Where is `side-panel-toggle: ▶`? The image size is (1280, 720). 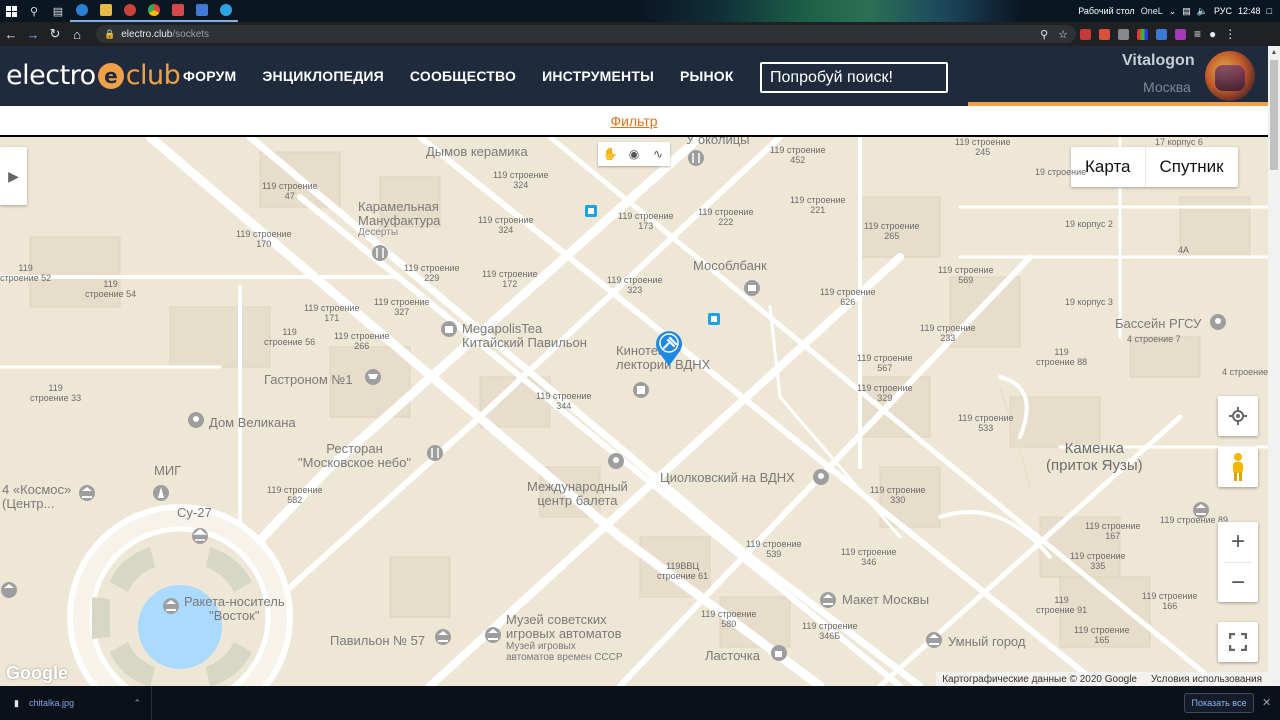 side-panel-toggle: ▶ is located at coordinates (13, 176).